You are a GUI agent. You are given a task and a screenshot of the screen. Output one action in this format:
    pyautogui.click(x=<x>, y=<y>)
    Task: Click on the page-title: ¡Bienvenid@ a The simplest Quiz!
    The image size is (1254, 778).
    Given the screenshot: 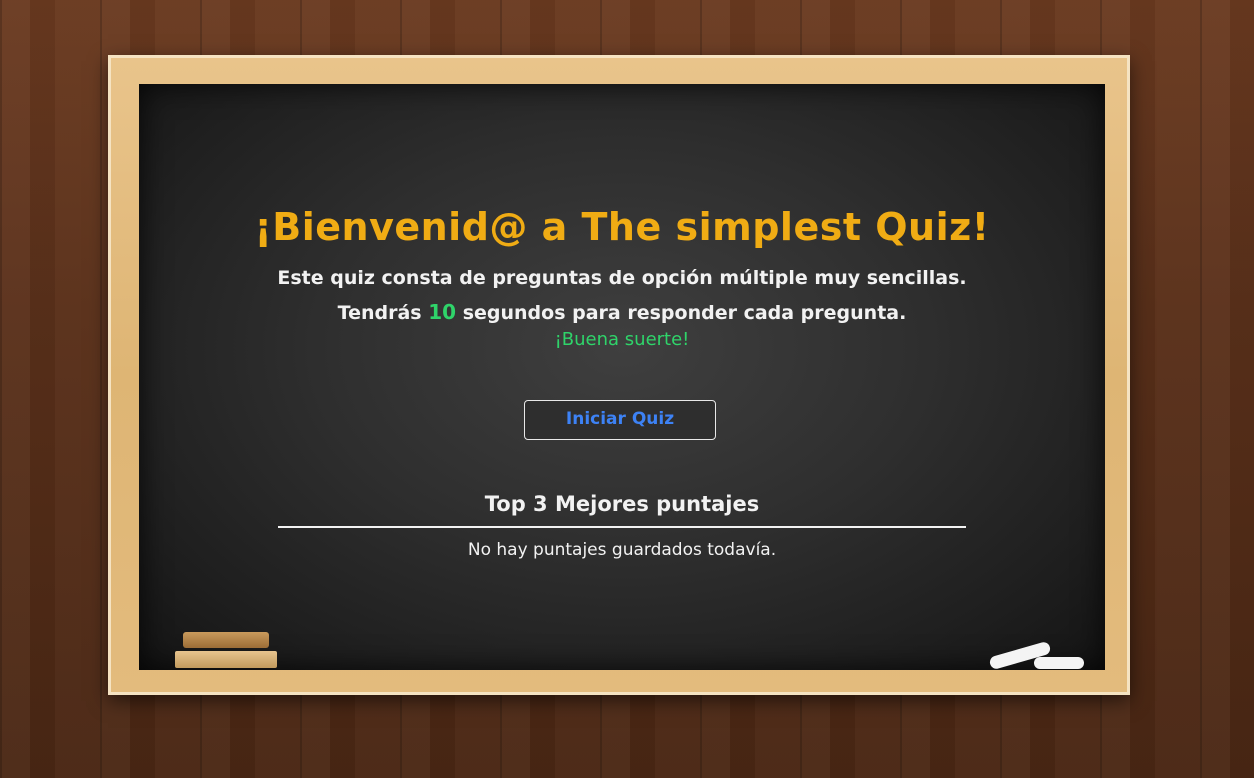 What is the action you would take?
    pyautogui.click(x=622, y=227)
    